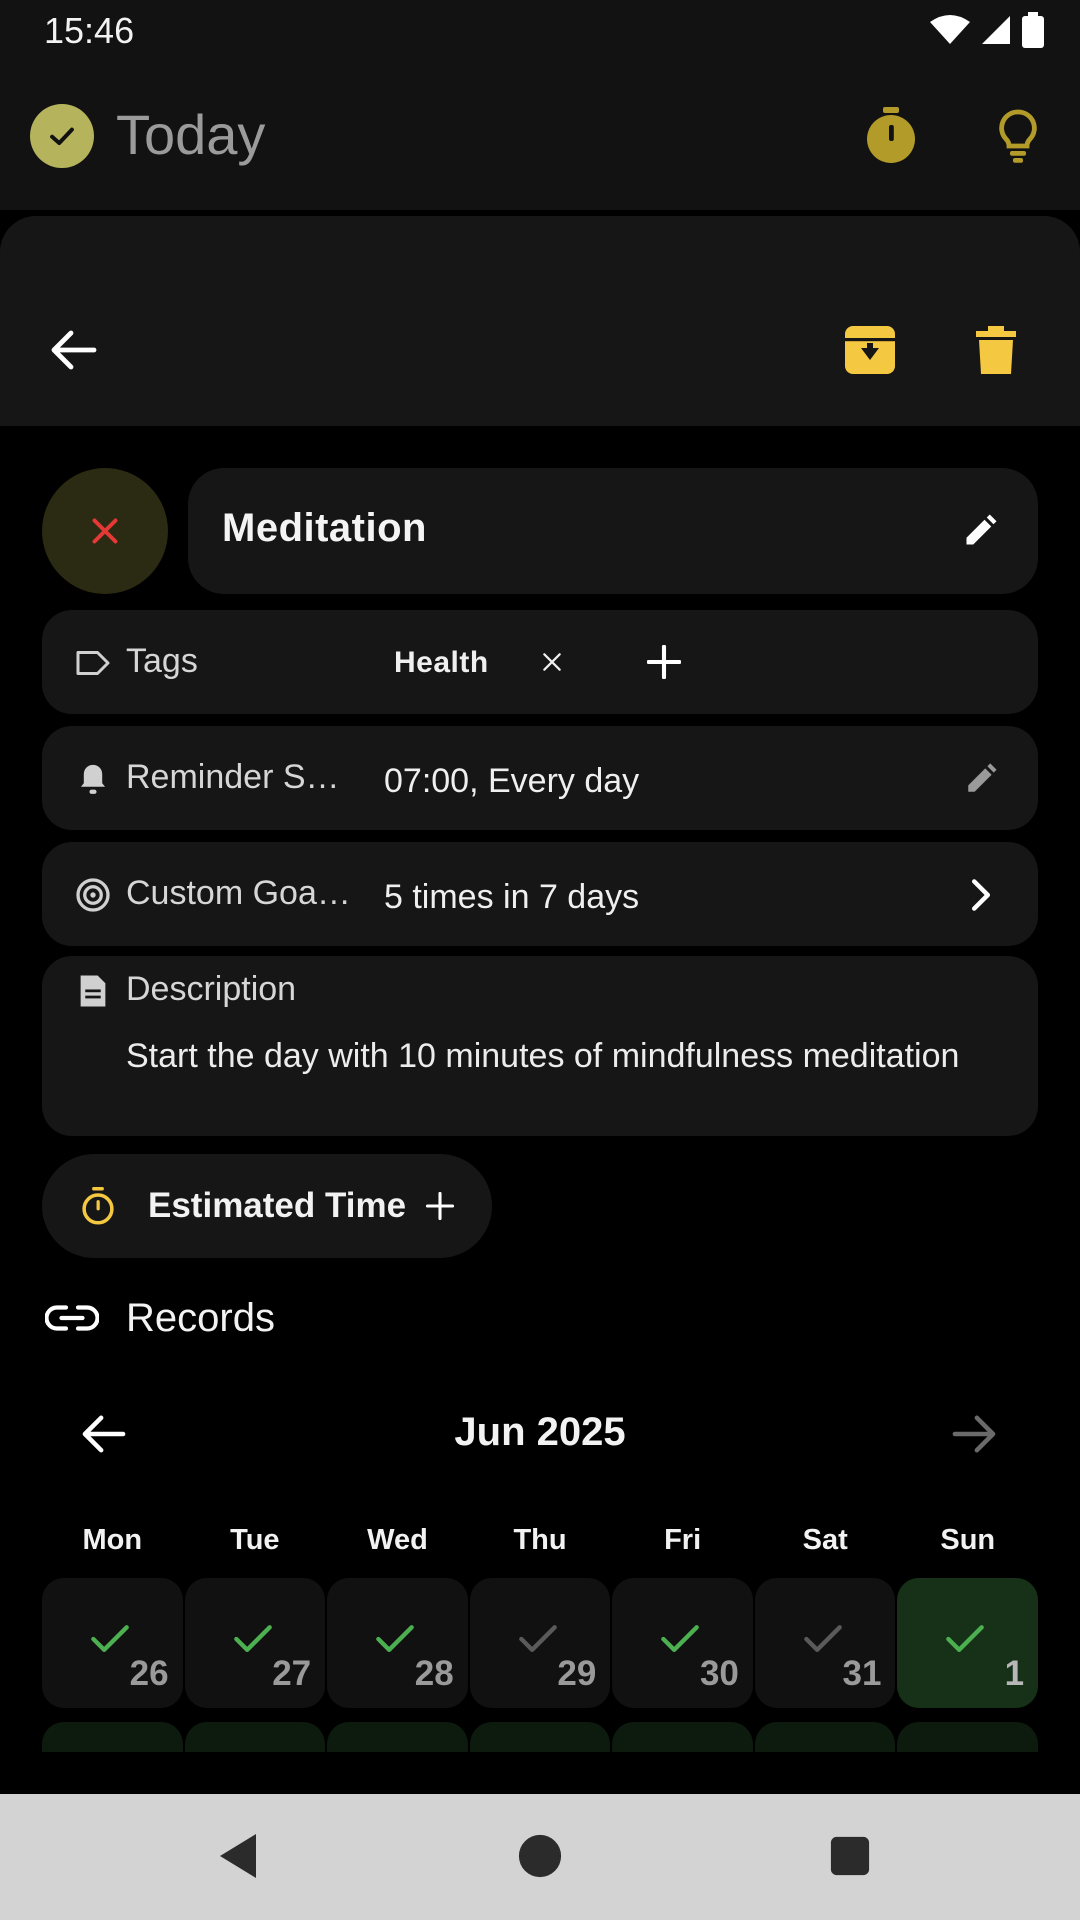 Image resolution: width=1080 pixels, height=1920 pixels. I want to click on archive-icon, so click(870, 350).